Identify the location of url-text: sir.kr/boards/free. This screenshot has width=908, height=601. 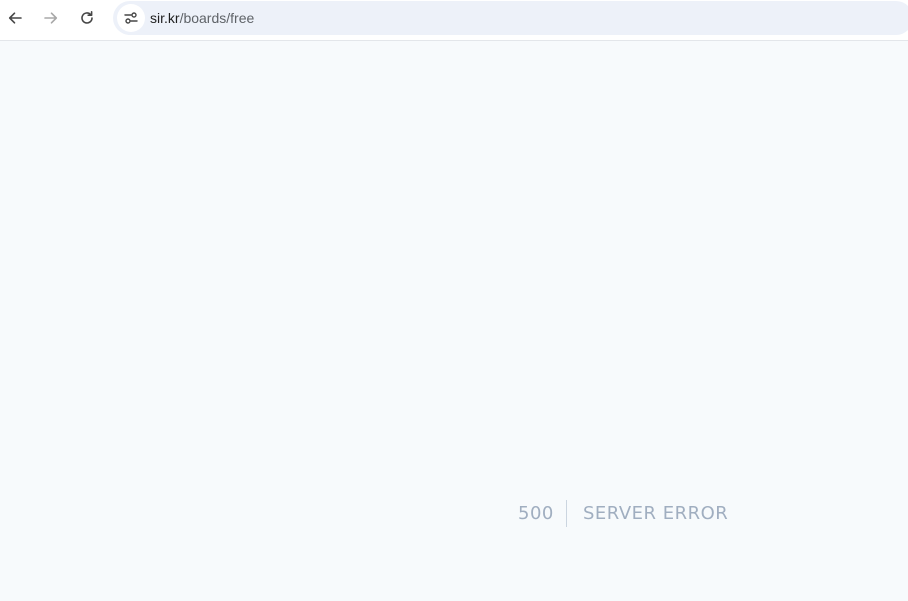
(202, 18).